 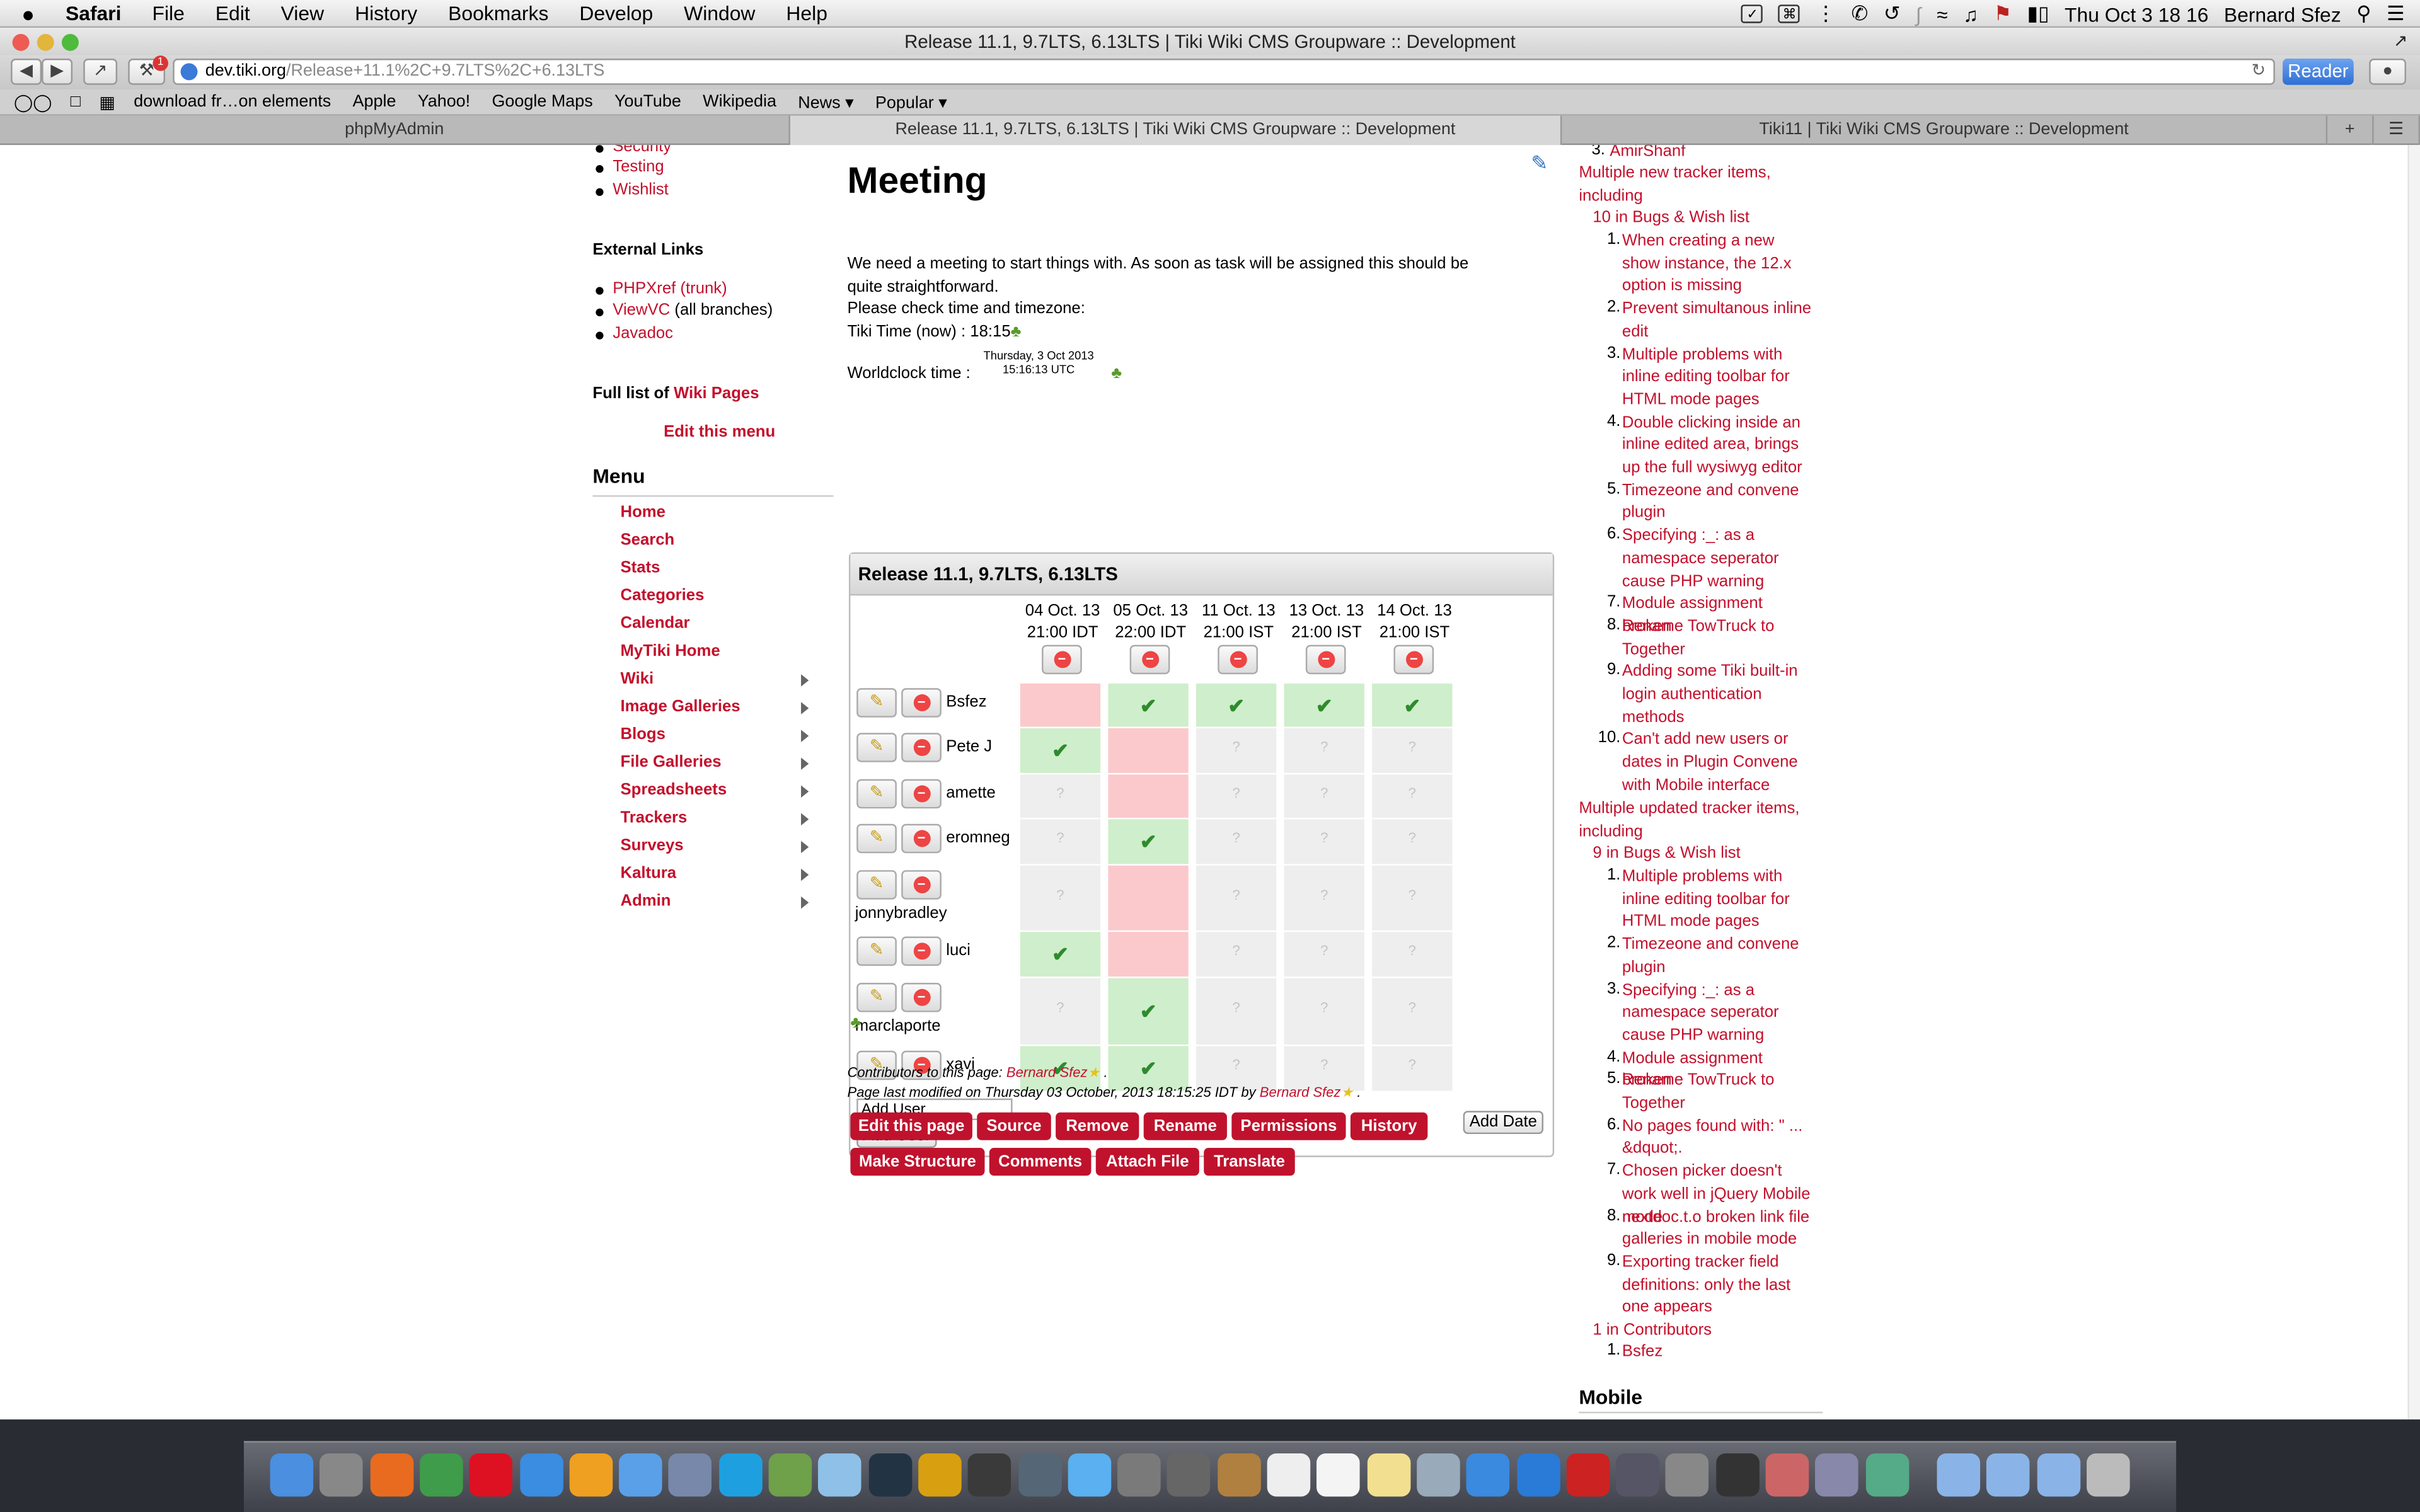 I want to click on tab-overview-button: ☰, so click(x=2397, y=130).